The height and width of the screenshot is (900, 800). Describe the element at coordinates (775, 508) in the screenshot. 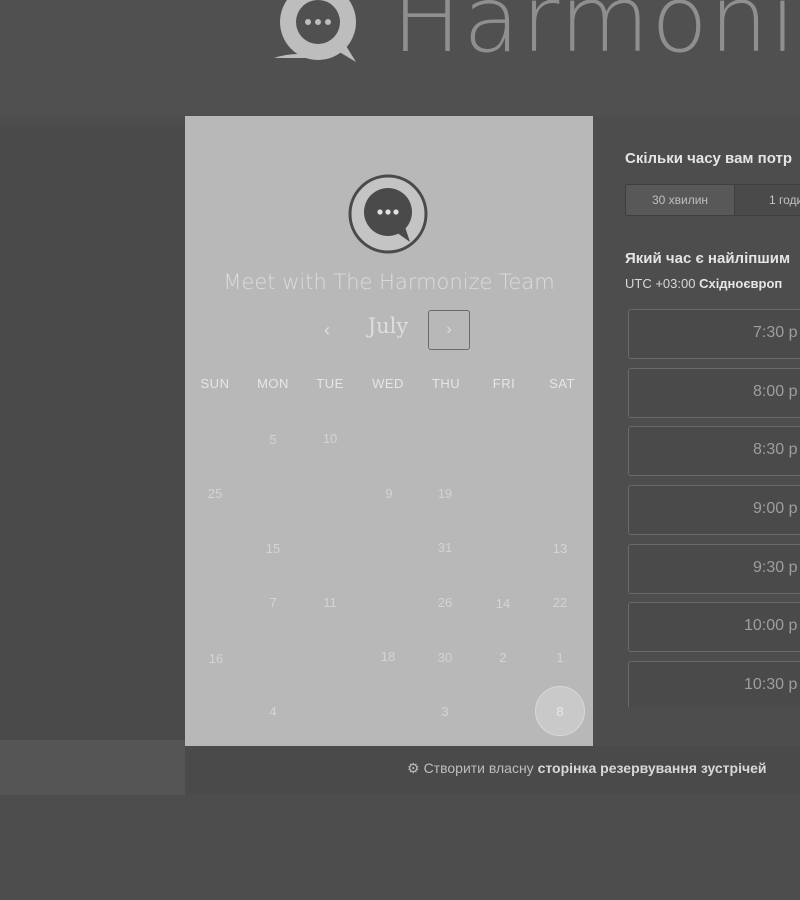

I see `time-slot-label: 9:00 р` at that location.